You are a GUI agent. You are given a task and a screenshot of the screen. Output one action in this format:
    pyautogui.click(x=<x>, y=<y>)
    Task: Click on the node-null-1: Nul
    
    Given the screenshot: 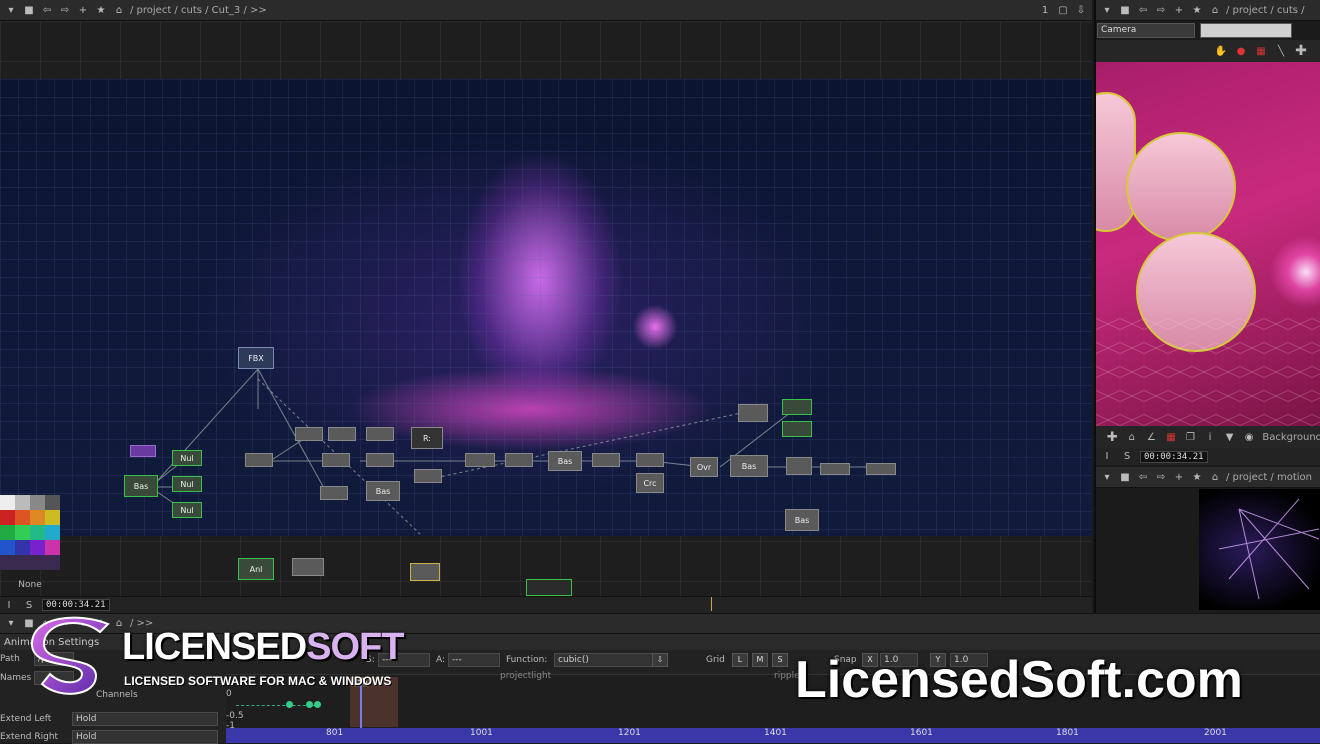 What is the action you would take?
    pyautogui.click(x=187, y=458)
    